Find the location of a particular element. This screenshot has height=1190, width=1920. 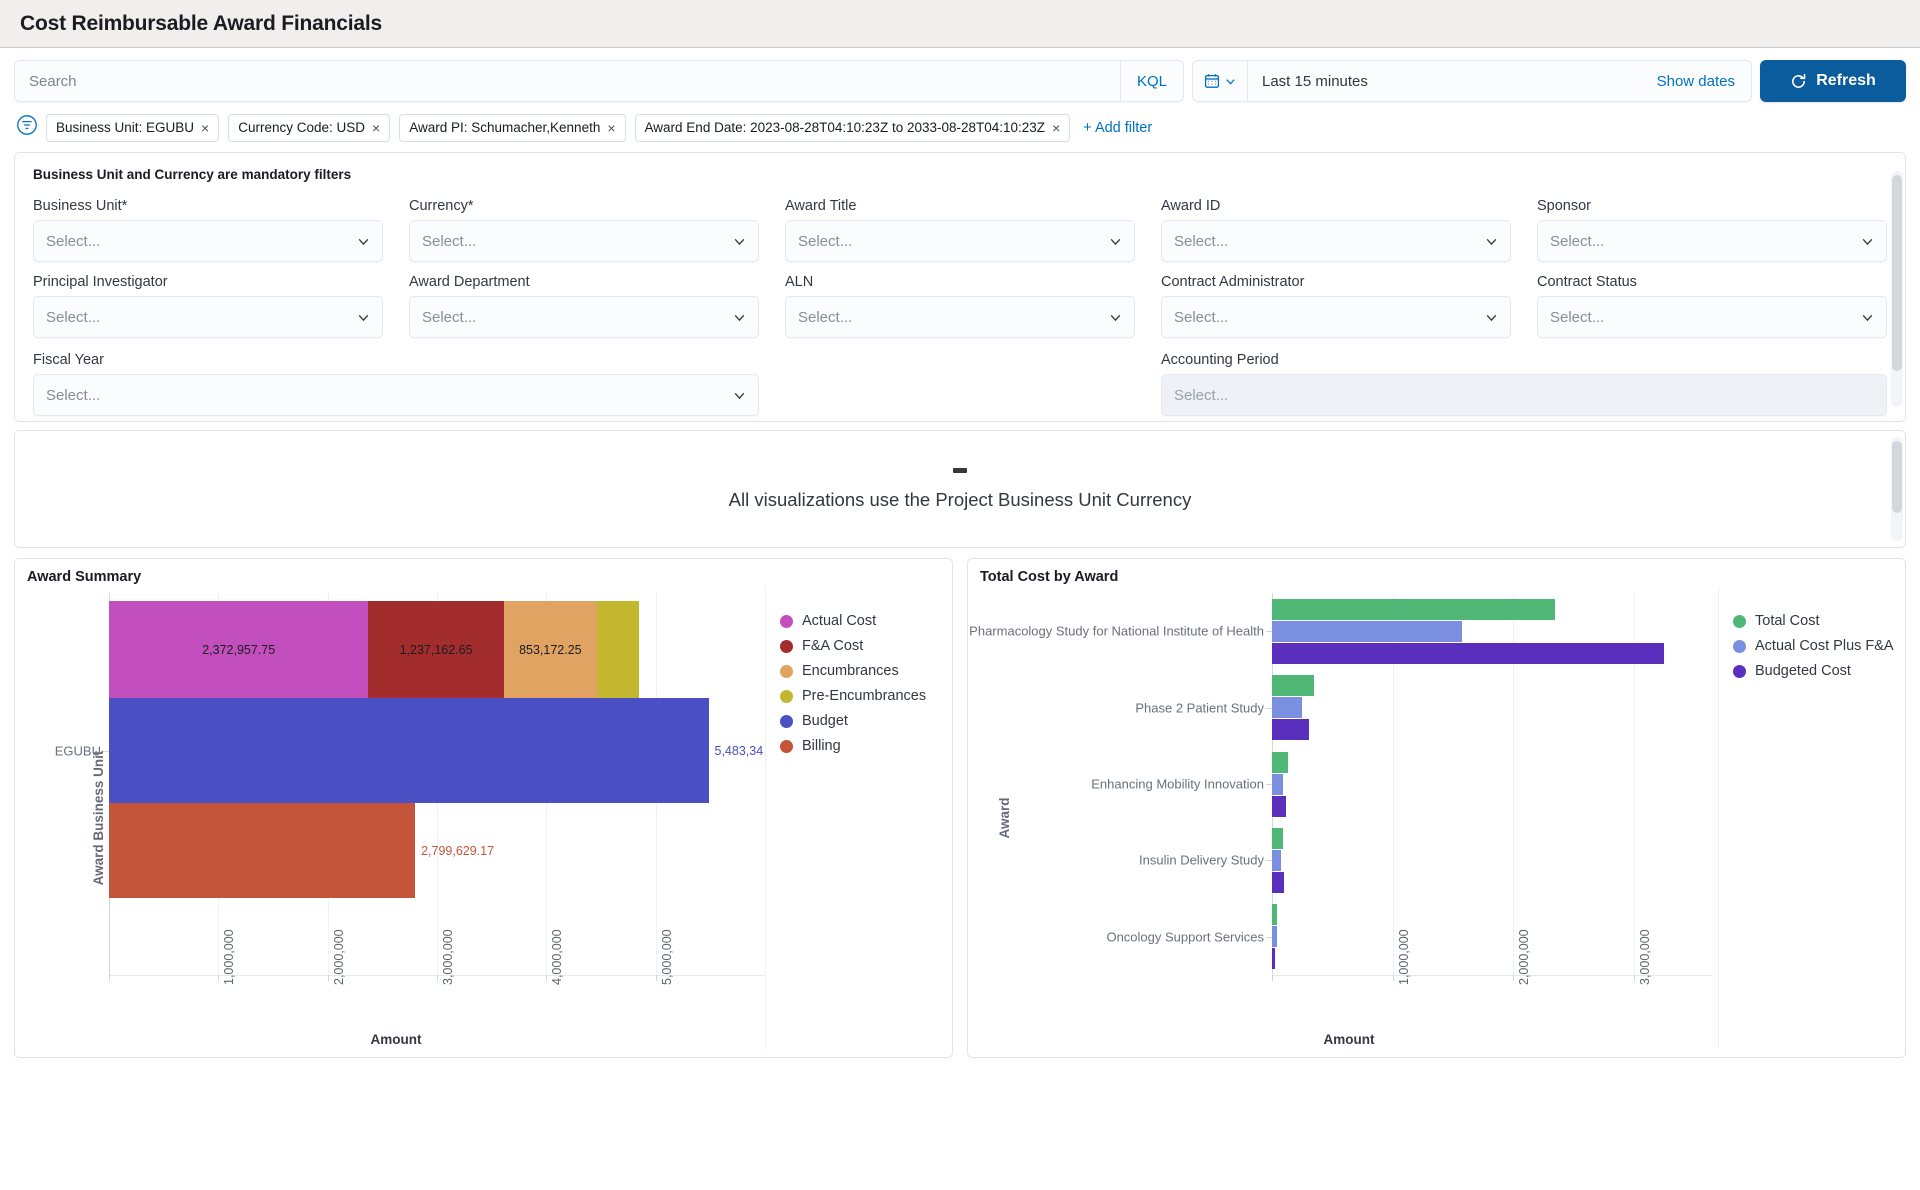

bar-value-label: 2,372,957.75 is located at coordinates (239, 649).